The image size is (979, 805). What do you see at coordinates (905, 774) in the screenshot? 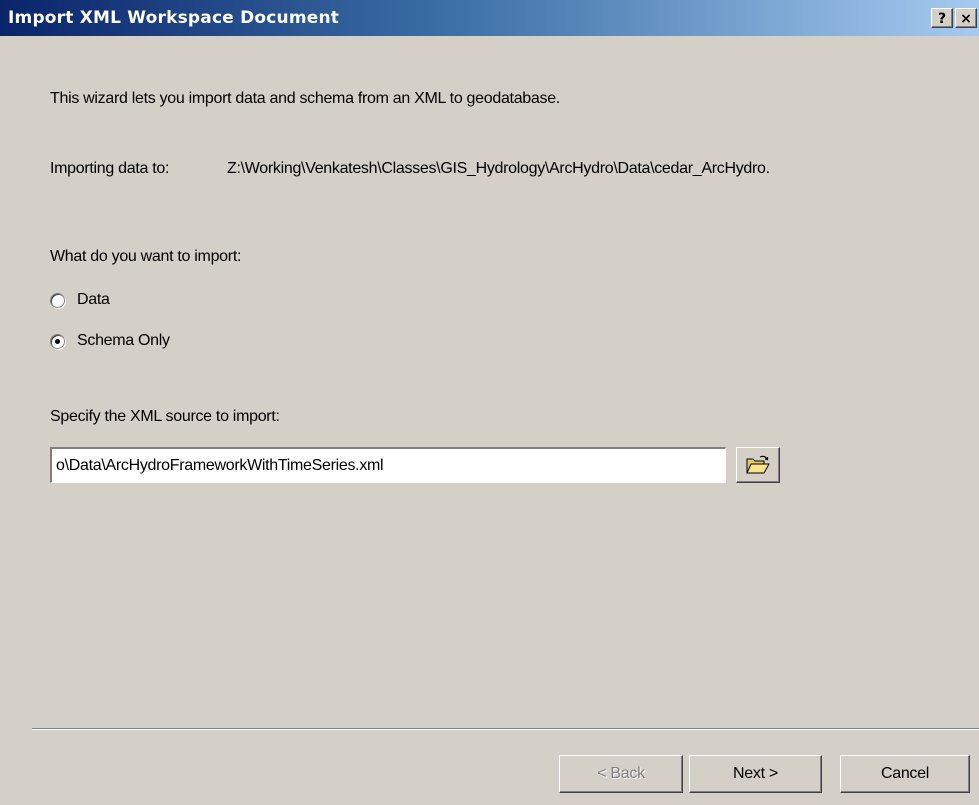
I see `cancel-button: Cancel` at bounding box center [905, 774].